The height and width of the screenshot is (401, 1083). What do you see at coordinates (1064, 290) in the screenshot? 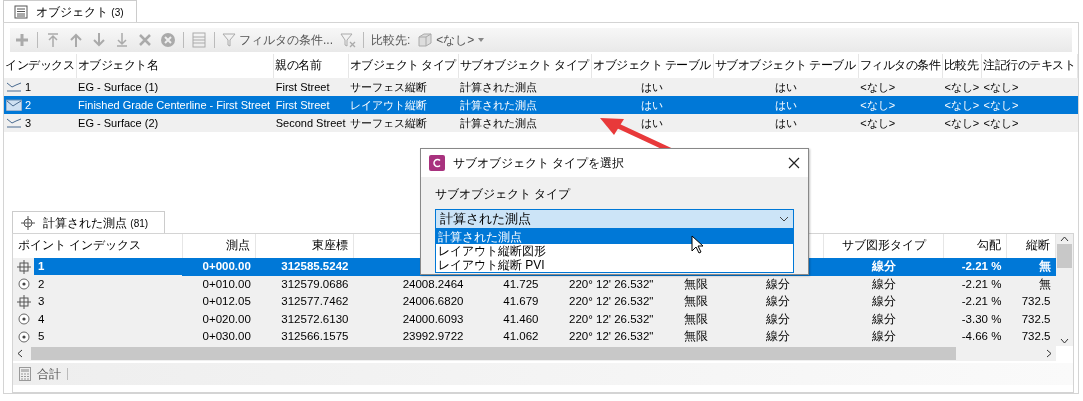
I see `vertical-scrollbar` at bounding box center [1064, 290].